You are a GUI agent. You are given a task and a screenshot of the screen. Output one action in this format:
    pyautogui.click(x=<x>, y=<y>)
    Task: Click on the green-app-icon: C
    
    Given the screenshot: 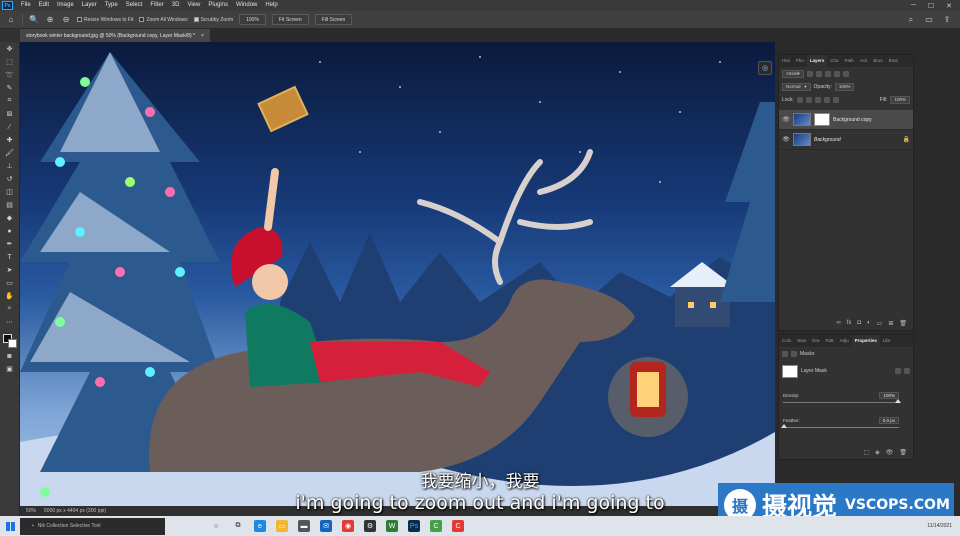 What is the action you would take?
    pyautogui.click(x=436, y=526)
    